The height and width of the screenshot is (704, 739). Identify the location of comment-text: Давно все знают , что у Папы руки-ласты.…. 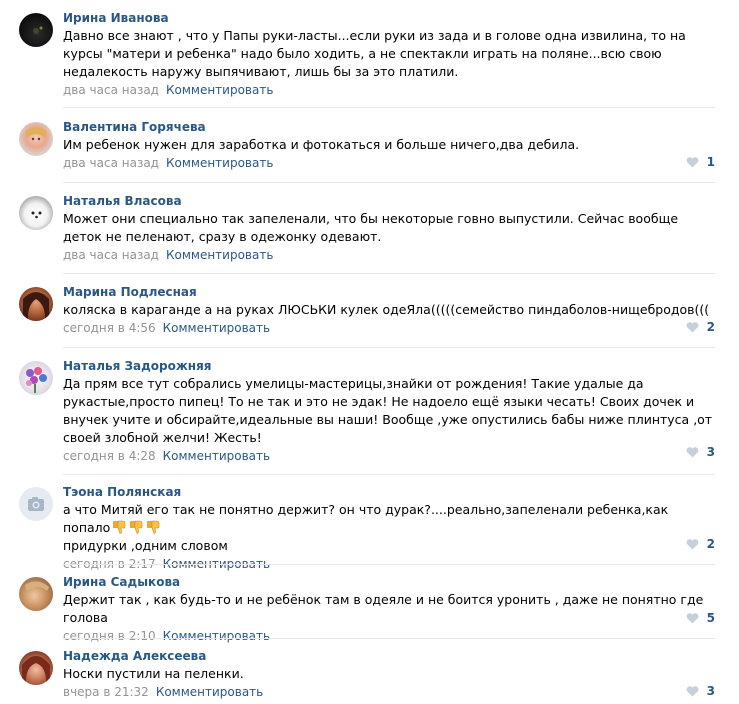
(374, 53).